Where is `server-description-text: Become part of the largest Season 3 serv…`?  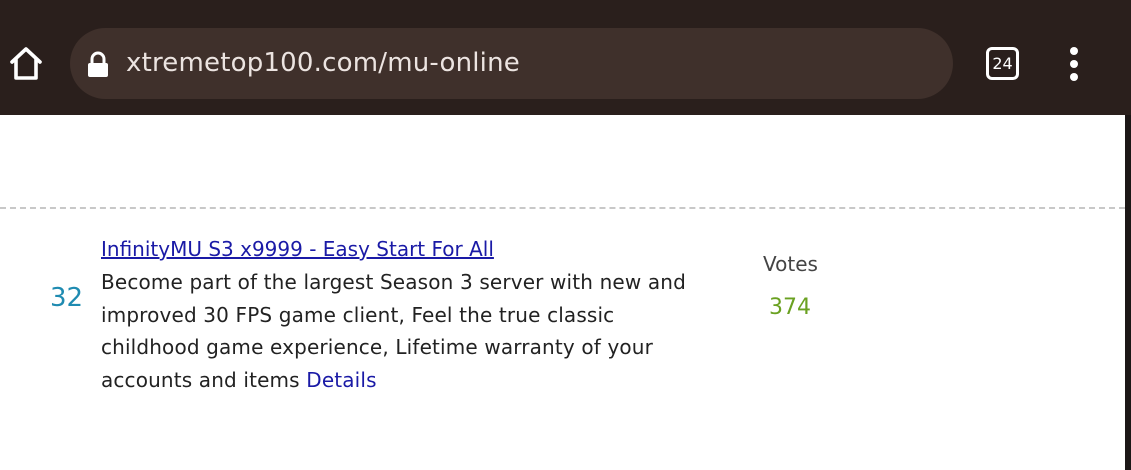 server-description-text: Become part of the largest Season 3 serv… is located at coordinates (393, 331).